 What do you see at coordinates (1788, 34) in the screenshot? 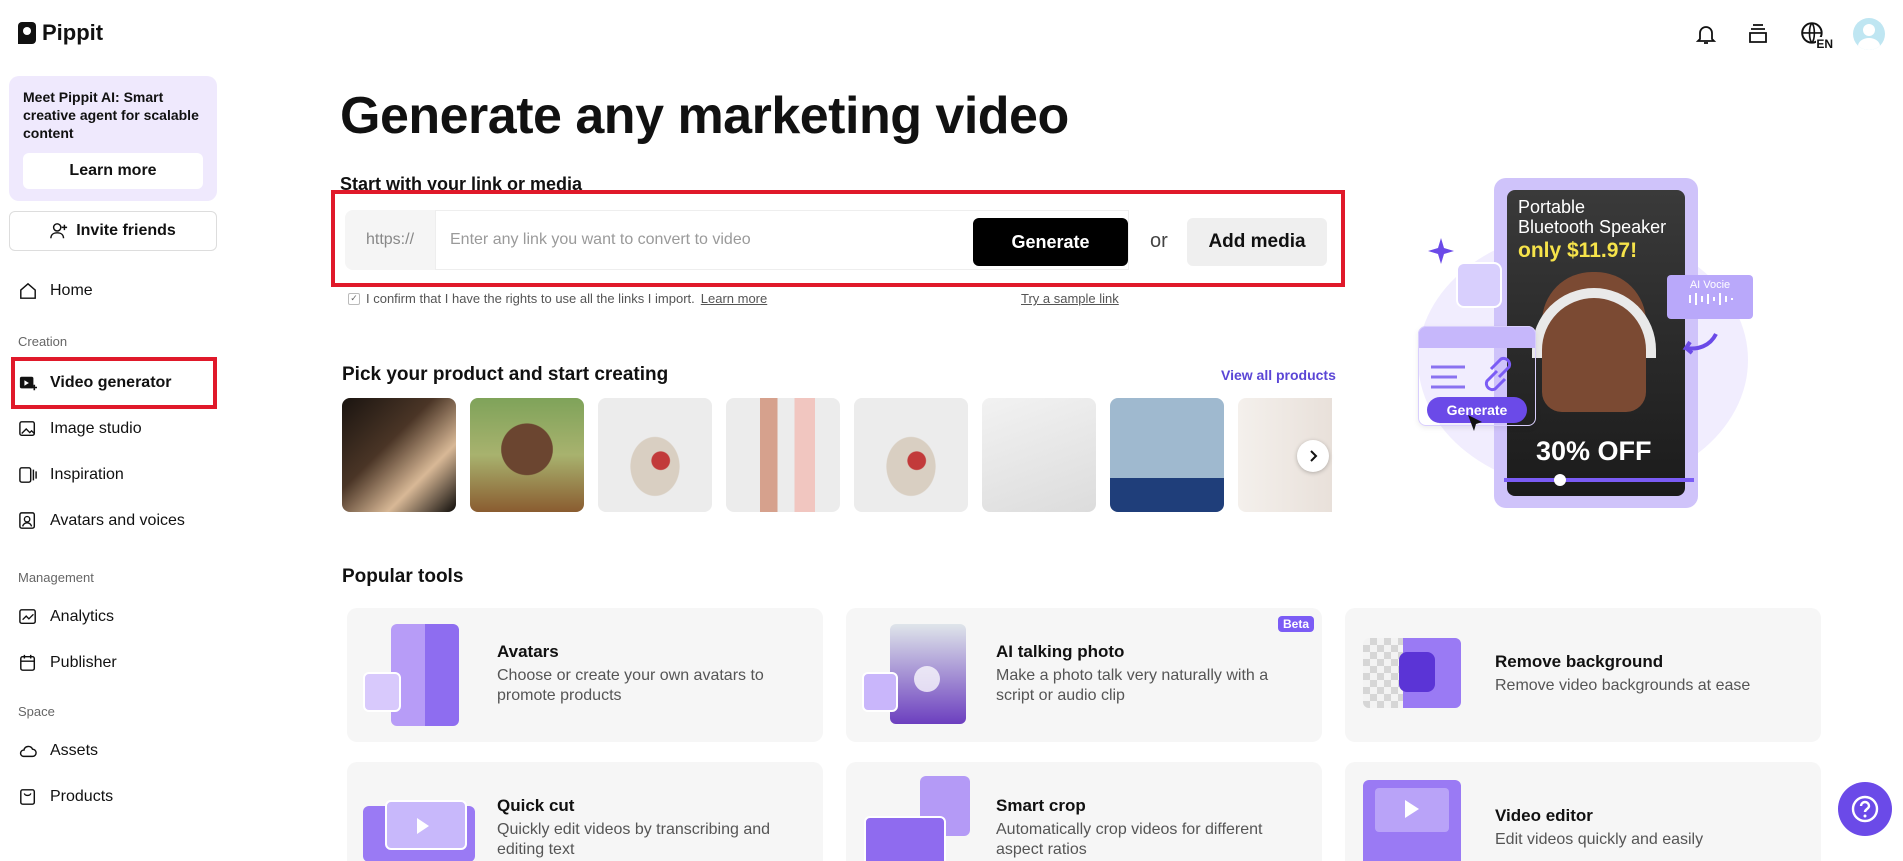
I see `header-actions: EN` at bounding box center [1788, 34].